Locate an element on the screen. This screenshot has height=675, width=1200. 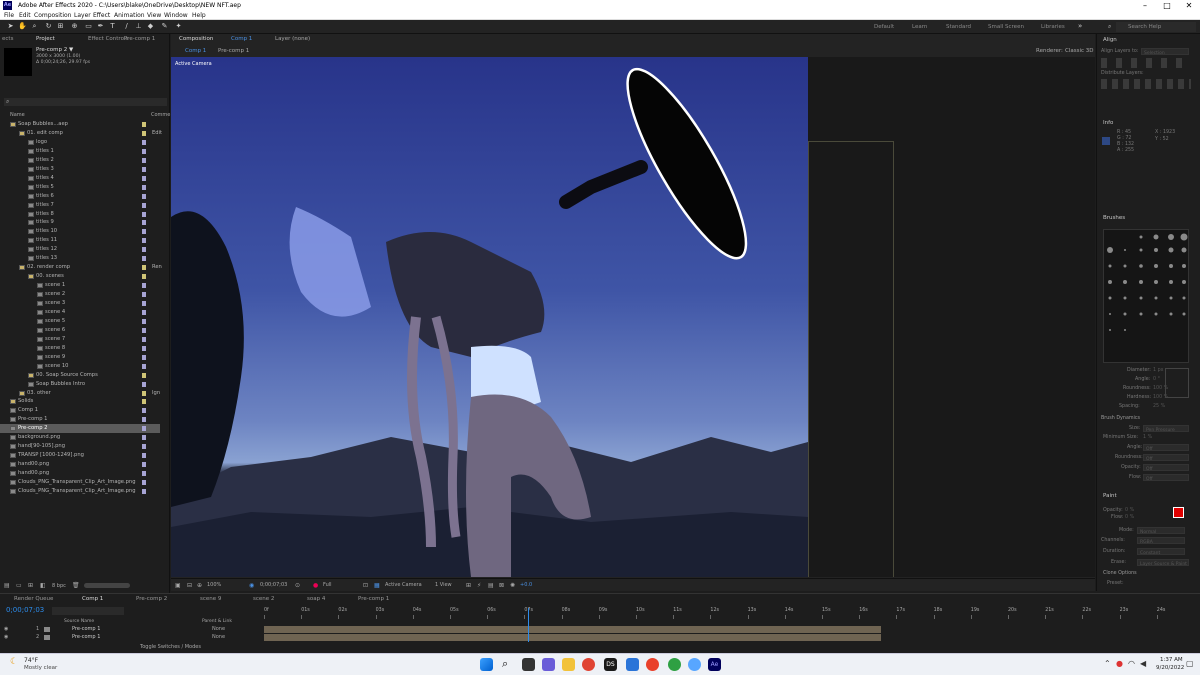
brush-angle-value: 0 ° is located at coordinates (1156, 379).